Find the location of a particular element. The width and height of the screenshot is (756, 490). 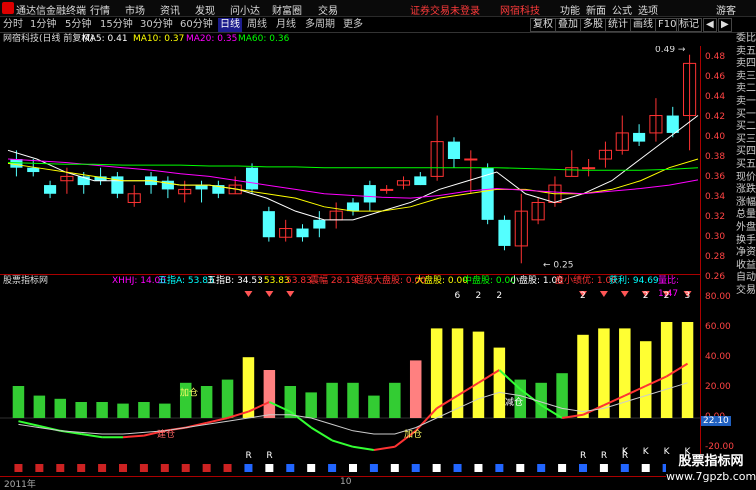

quote-label: 总量 is located at coordinates (746, 215).